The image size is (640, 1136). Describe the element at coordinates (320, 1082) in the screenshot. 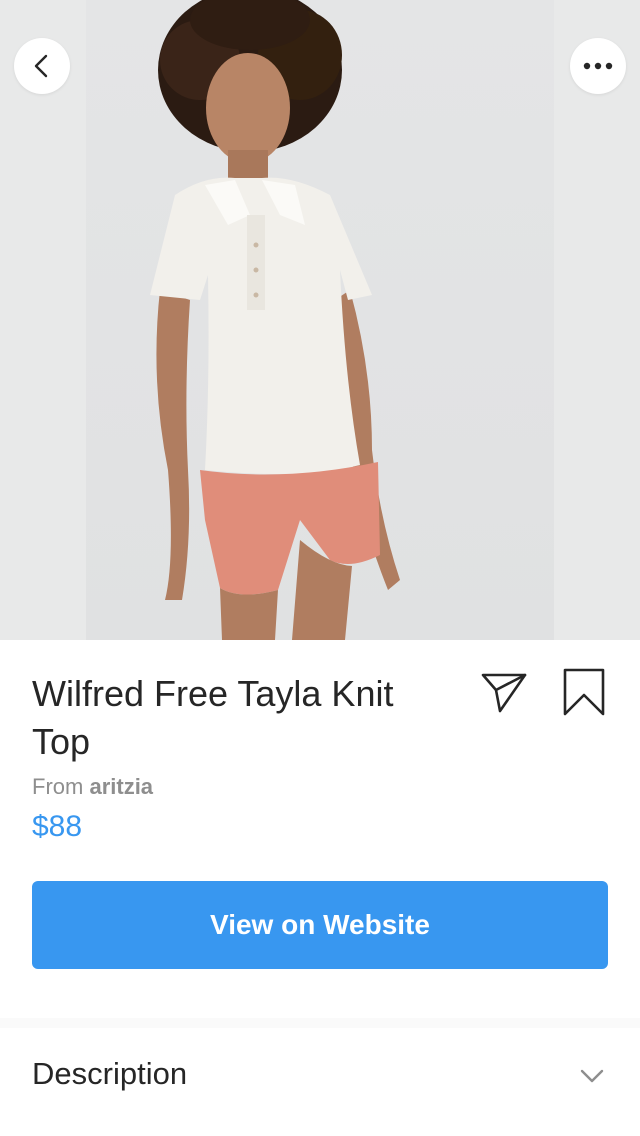

I see `description-toggle: Description` at that location.